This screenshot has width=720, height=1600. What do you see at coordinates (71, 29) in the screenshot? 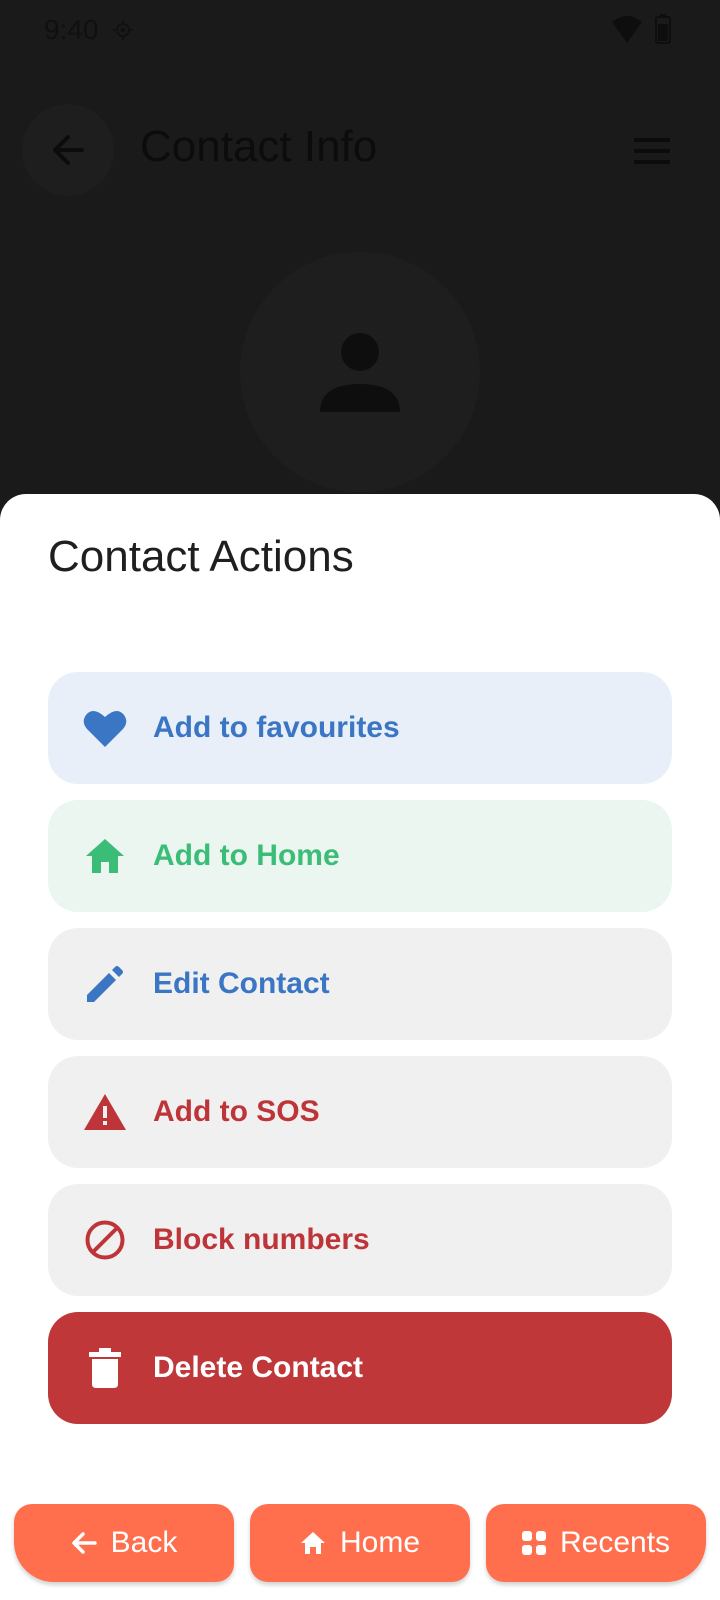
I see `status-time: 9:40` at bounding box center [71, 29].